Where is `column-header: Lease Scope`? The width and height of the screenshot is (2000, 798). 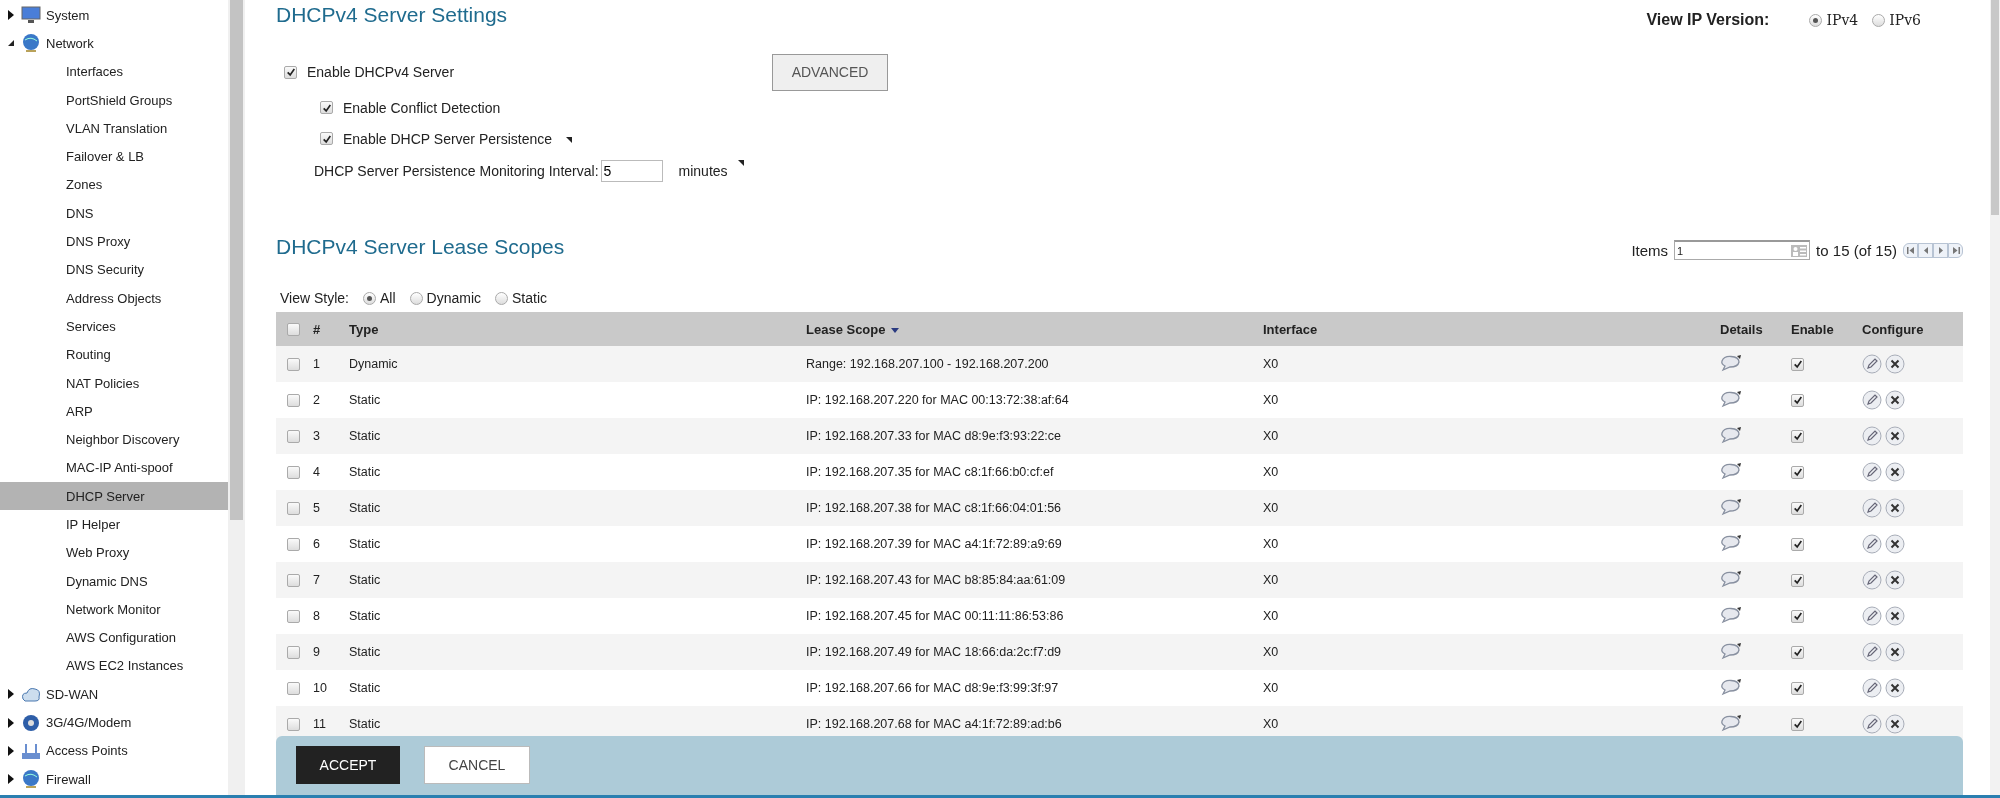 column-header: Lease Scope is located at coordinates (1034, 329).